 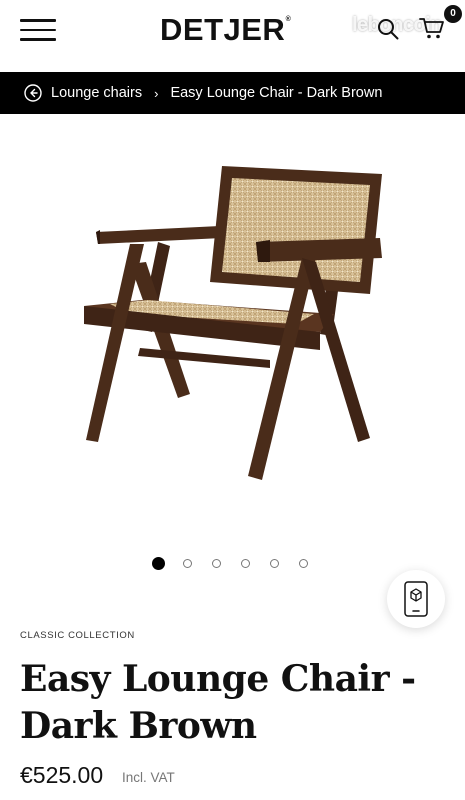 I want to click on site-header: DETJER ® leboncoin 0, so click(x=232, y=36).